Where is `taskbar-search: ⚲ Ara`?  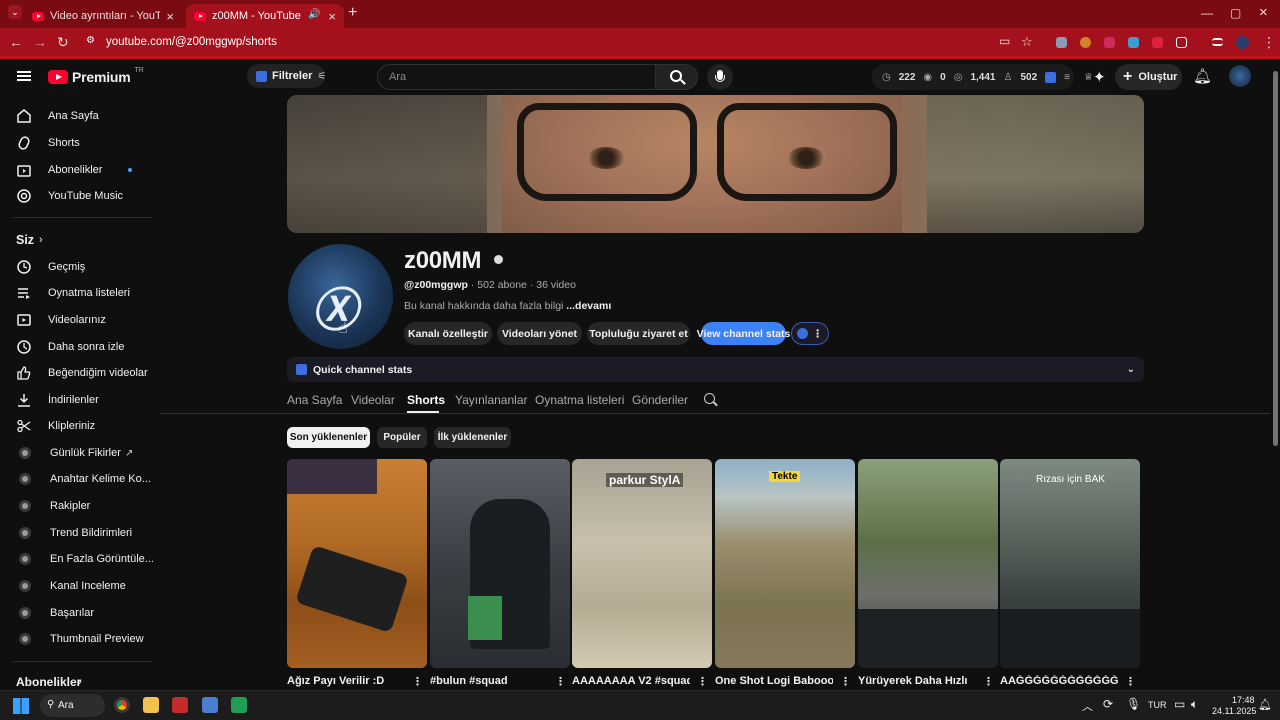
taskbar-search: ⚲ Ara is located at coordinates (72, 705).